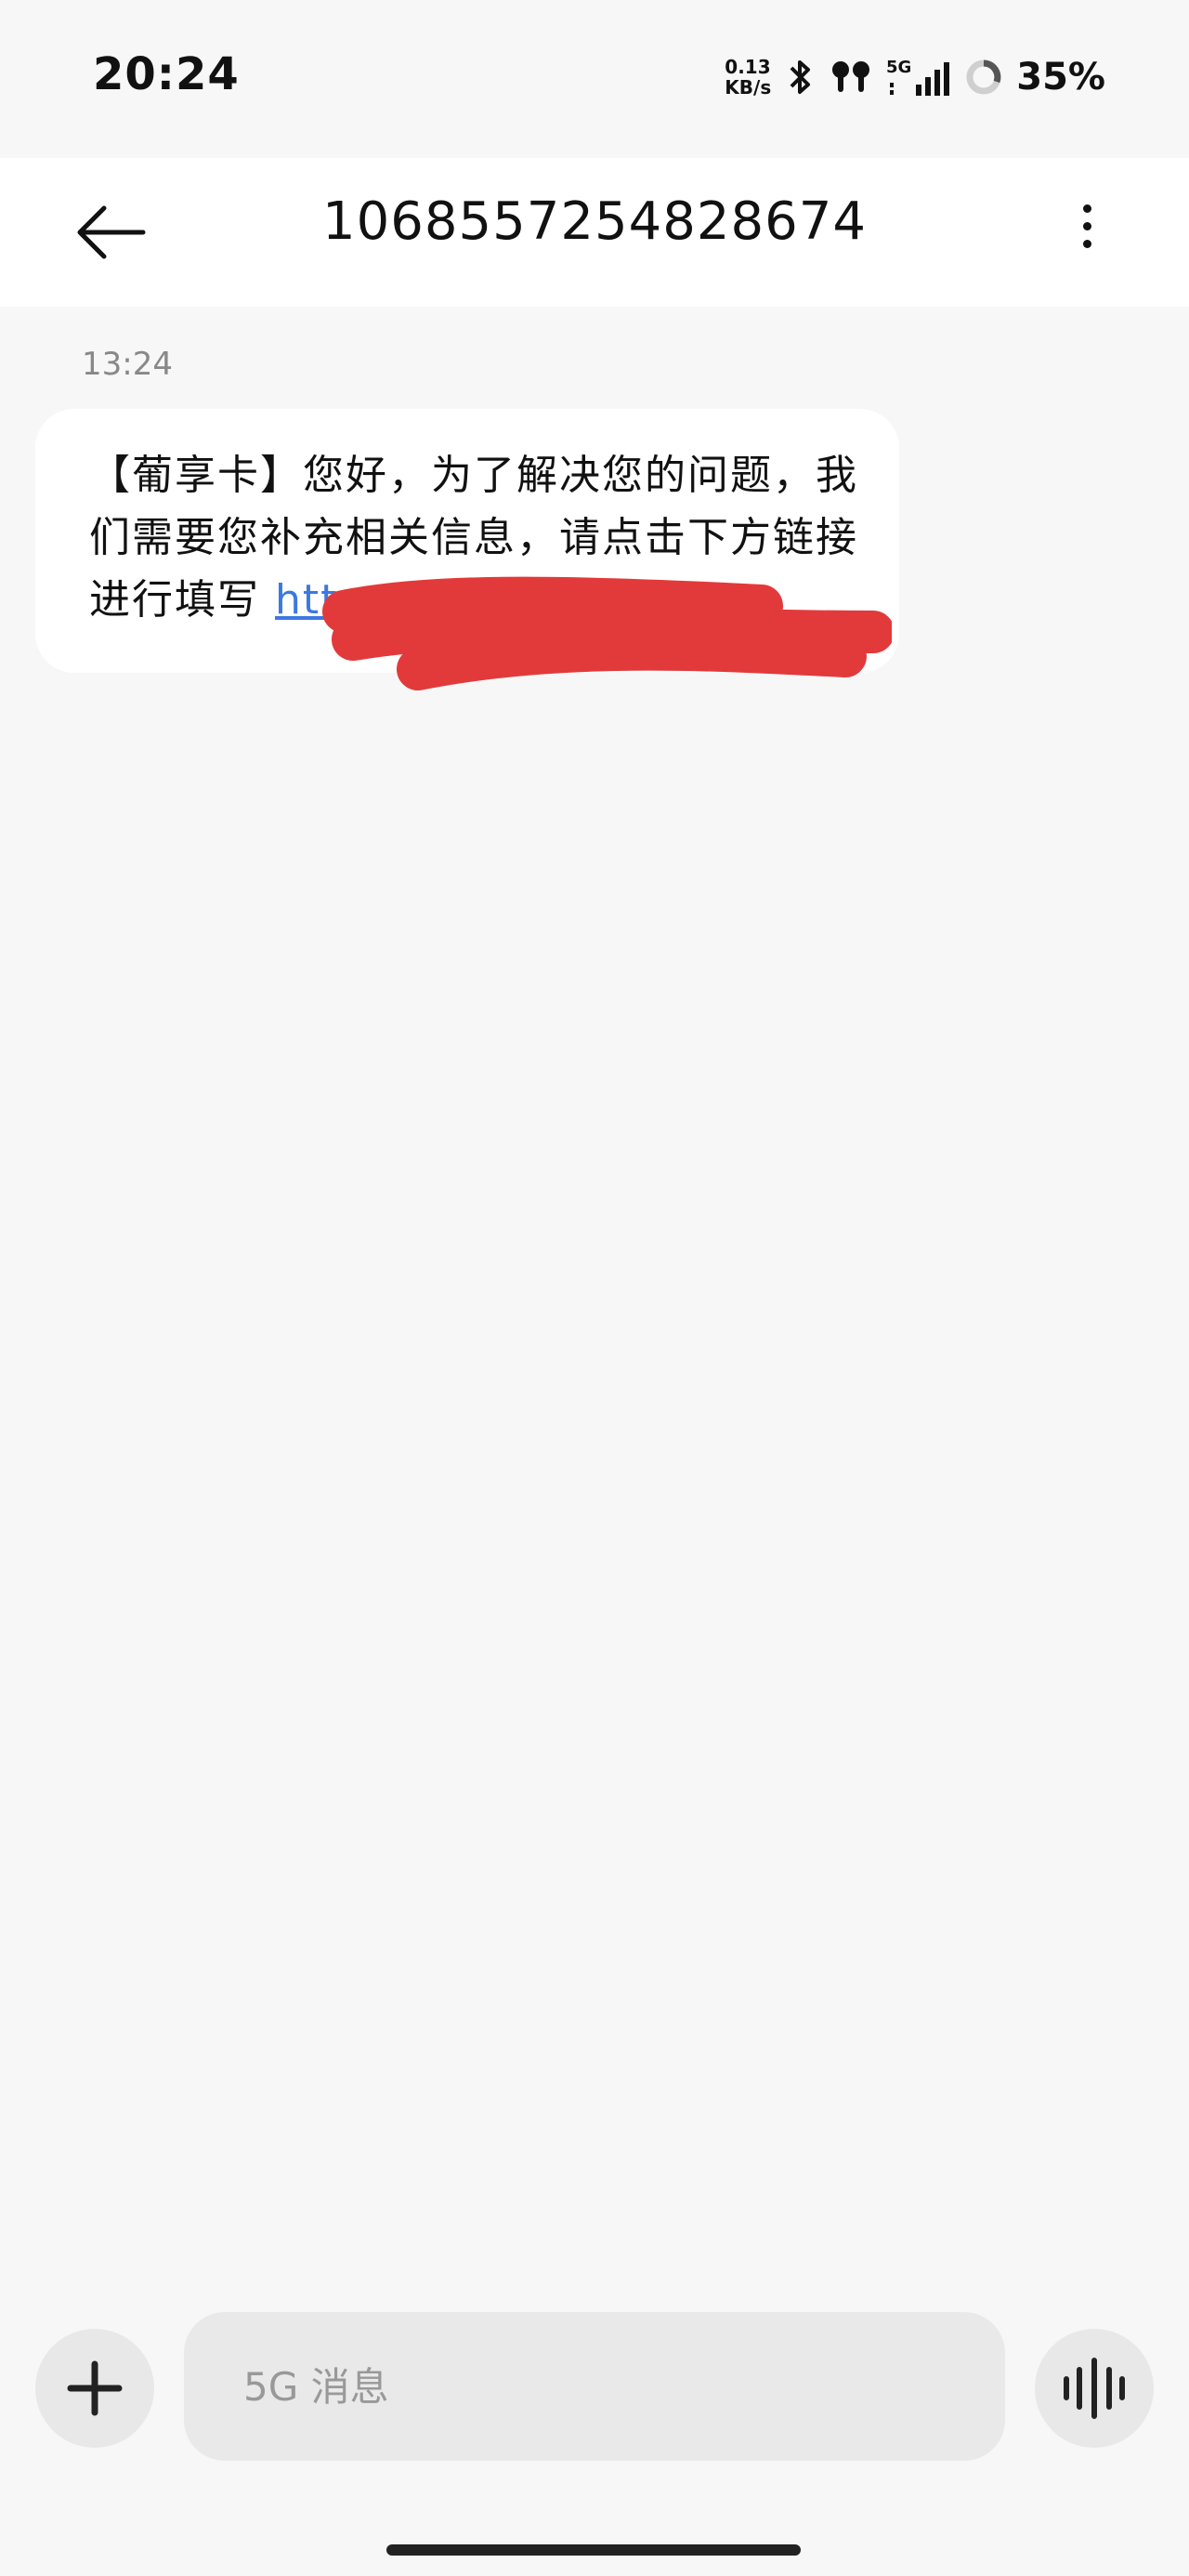 The height and width of the screenshot is (2576, 1189). I want to click on message-timestamp: 13:24, so click(128, 364).